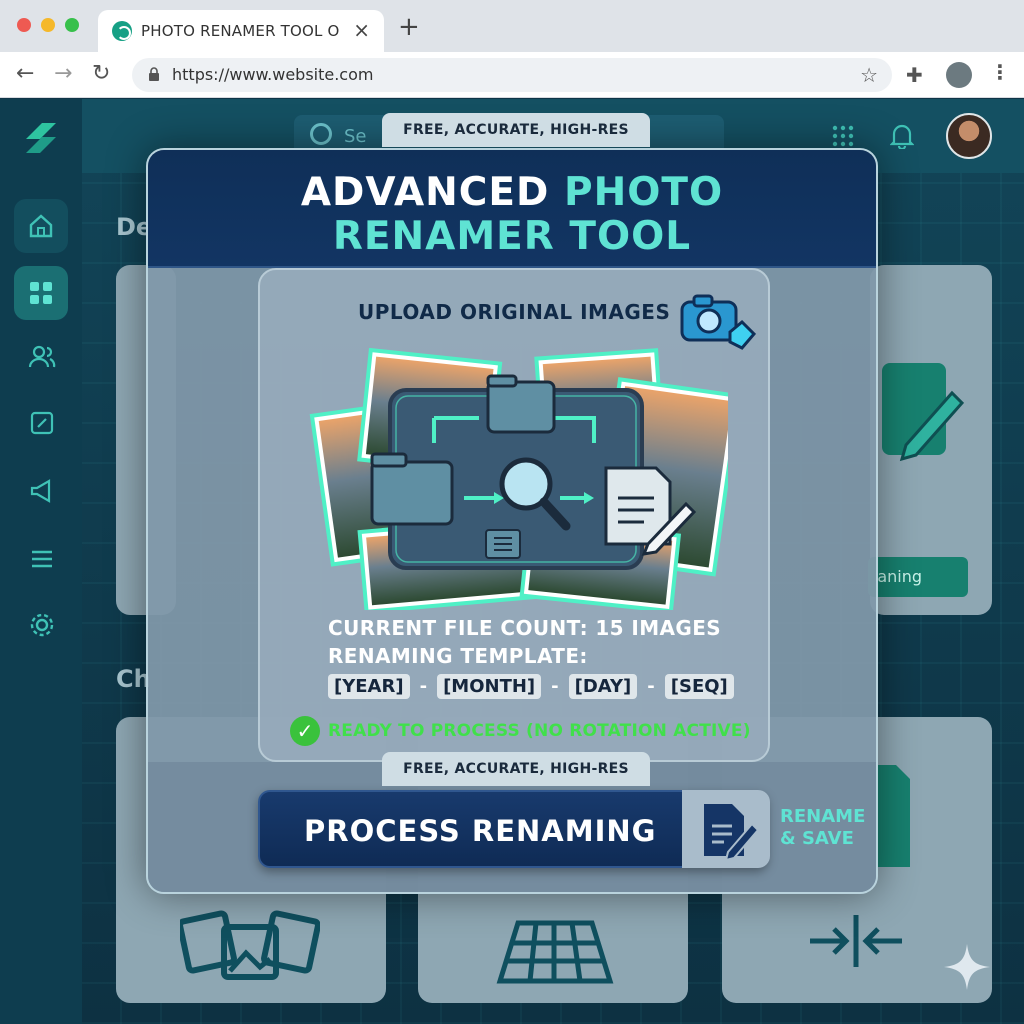 The image size is (1024, 1024). Describe the element at coordinates (42, 357) in the screenshot. I see `users-icon` at that location.